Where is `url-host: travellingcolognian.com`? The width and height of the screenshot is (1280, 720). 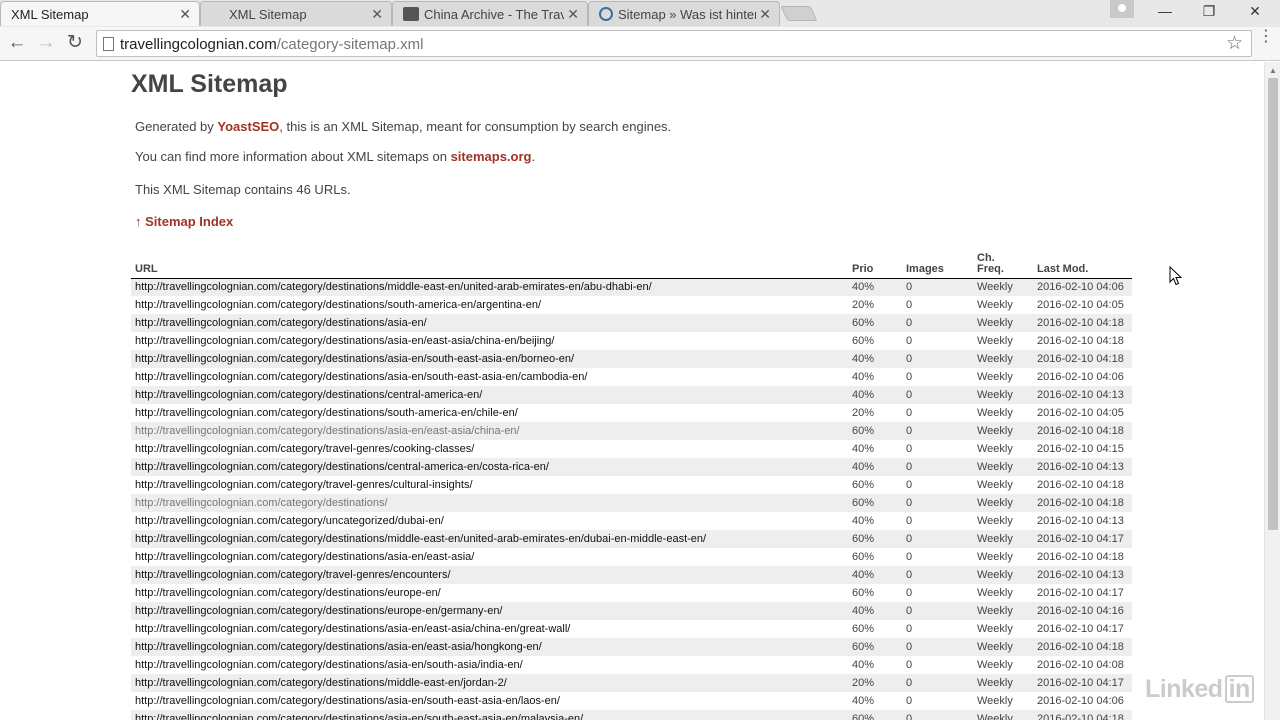 url-host: travellingcolognian.com is located at coordinates (198, 44).